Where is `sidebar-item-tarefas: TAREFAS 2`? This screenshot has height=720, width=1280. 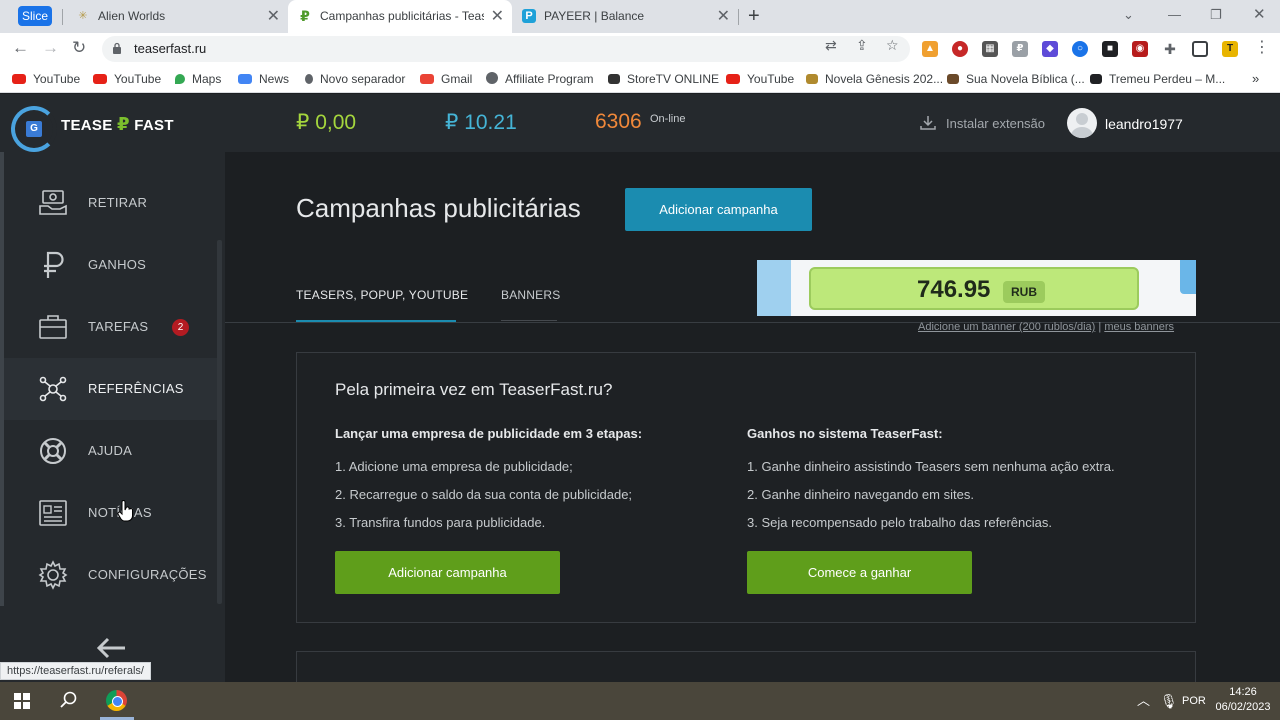
sidebar-item-tarefas: TAREFAS 2 is located at coordinates (110, 327).